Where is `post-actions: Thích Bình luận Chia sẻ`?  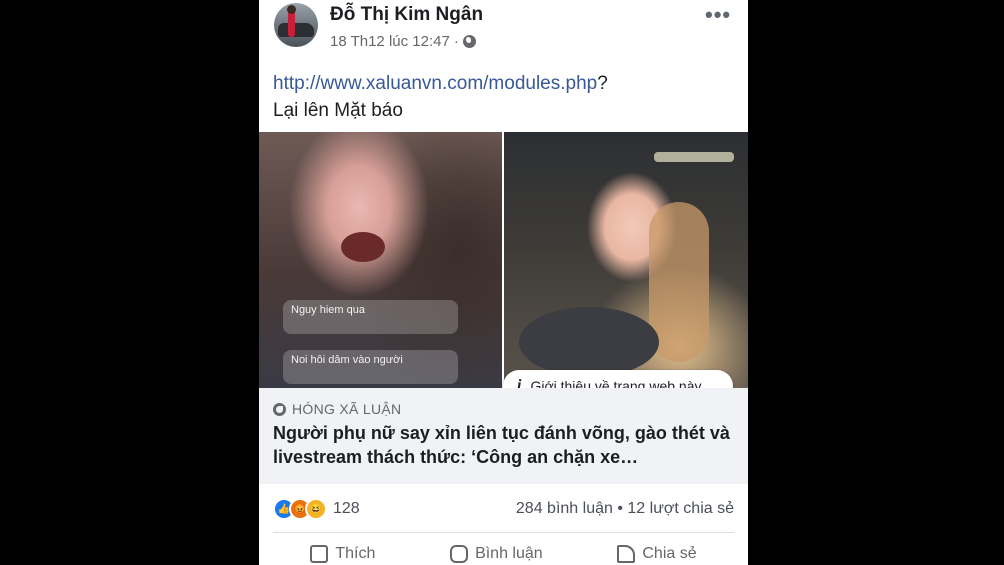
post-actions: Thích Bình luận Chia sẻ is located at coordinates (503, 554).